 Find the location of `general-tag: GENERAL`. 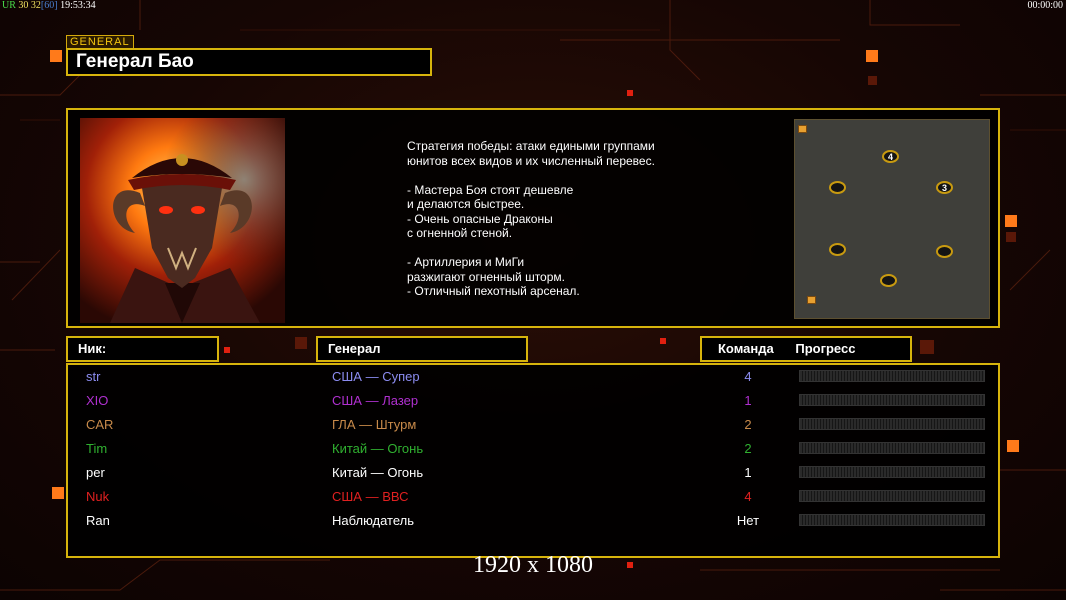

general-tag: GENERAL is located at coordinates (100, 42).